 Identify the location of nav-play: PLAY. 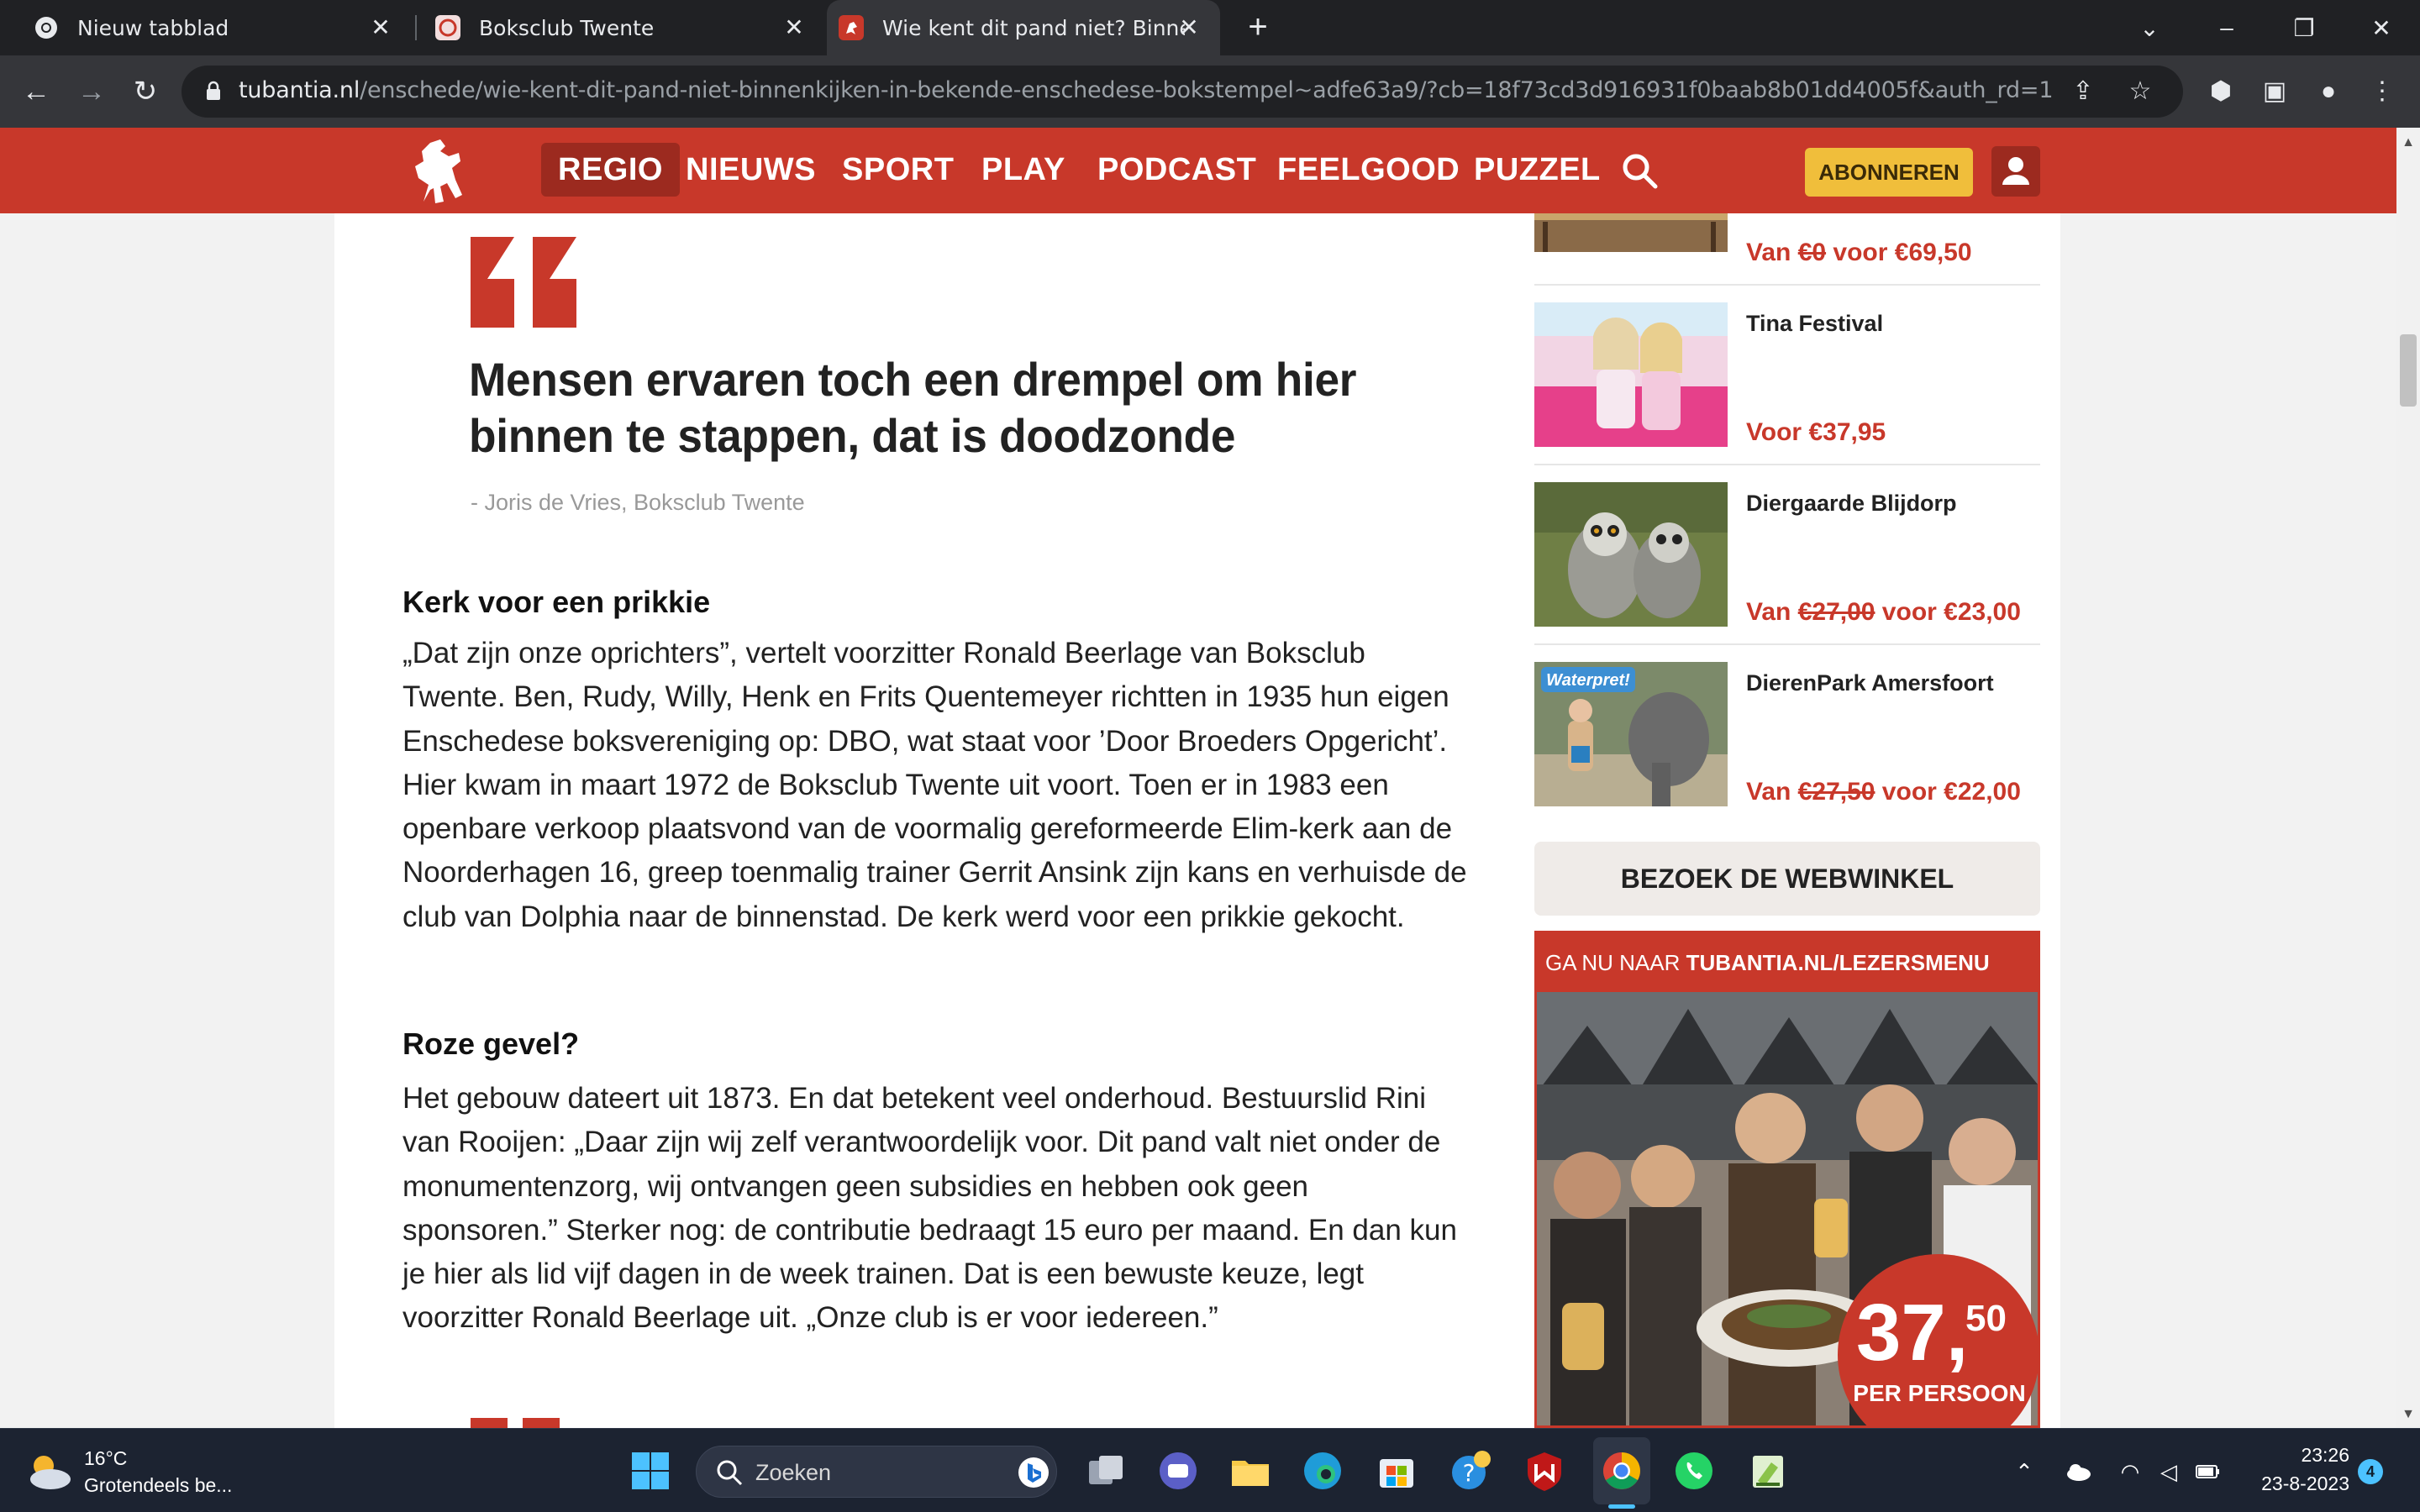
(1023, 170).